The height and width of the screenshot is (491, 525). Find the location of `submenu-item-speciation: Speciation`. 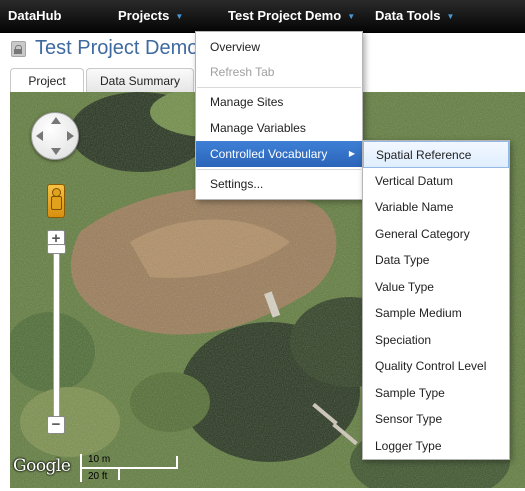

submenu-item-speciation: Speciation is located at coordinates (436, 340).